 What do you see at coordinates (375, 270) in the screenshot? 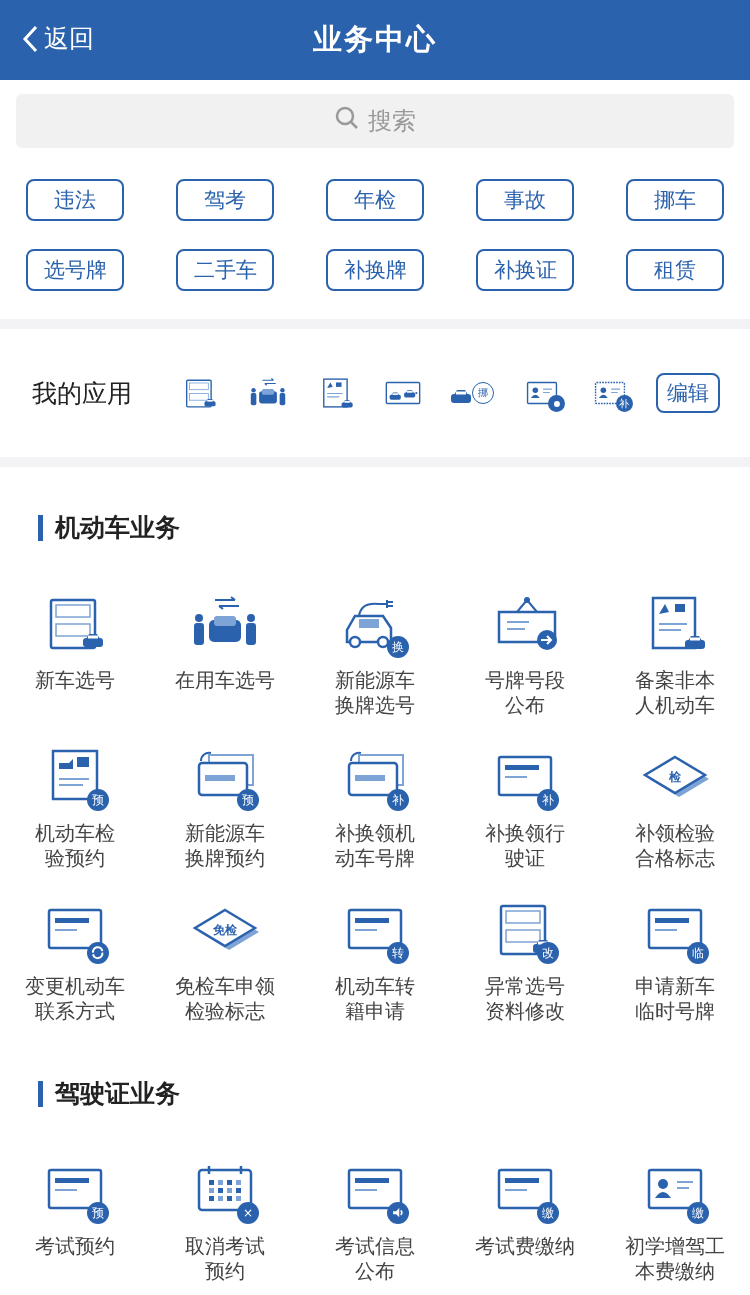
I see `tag-button: 补换牌` at bounding box center [375, 270].